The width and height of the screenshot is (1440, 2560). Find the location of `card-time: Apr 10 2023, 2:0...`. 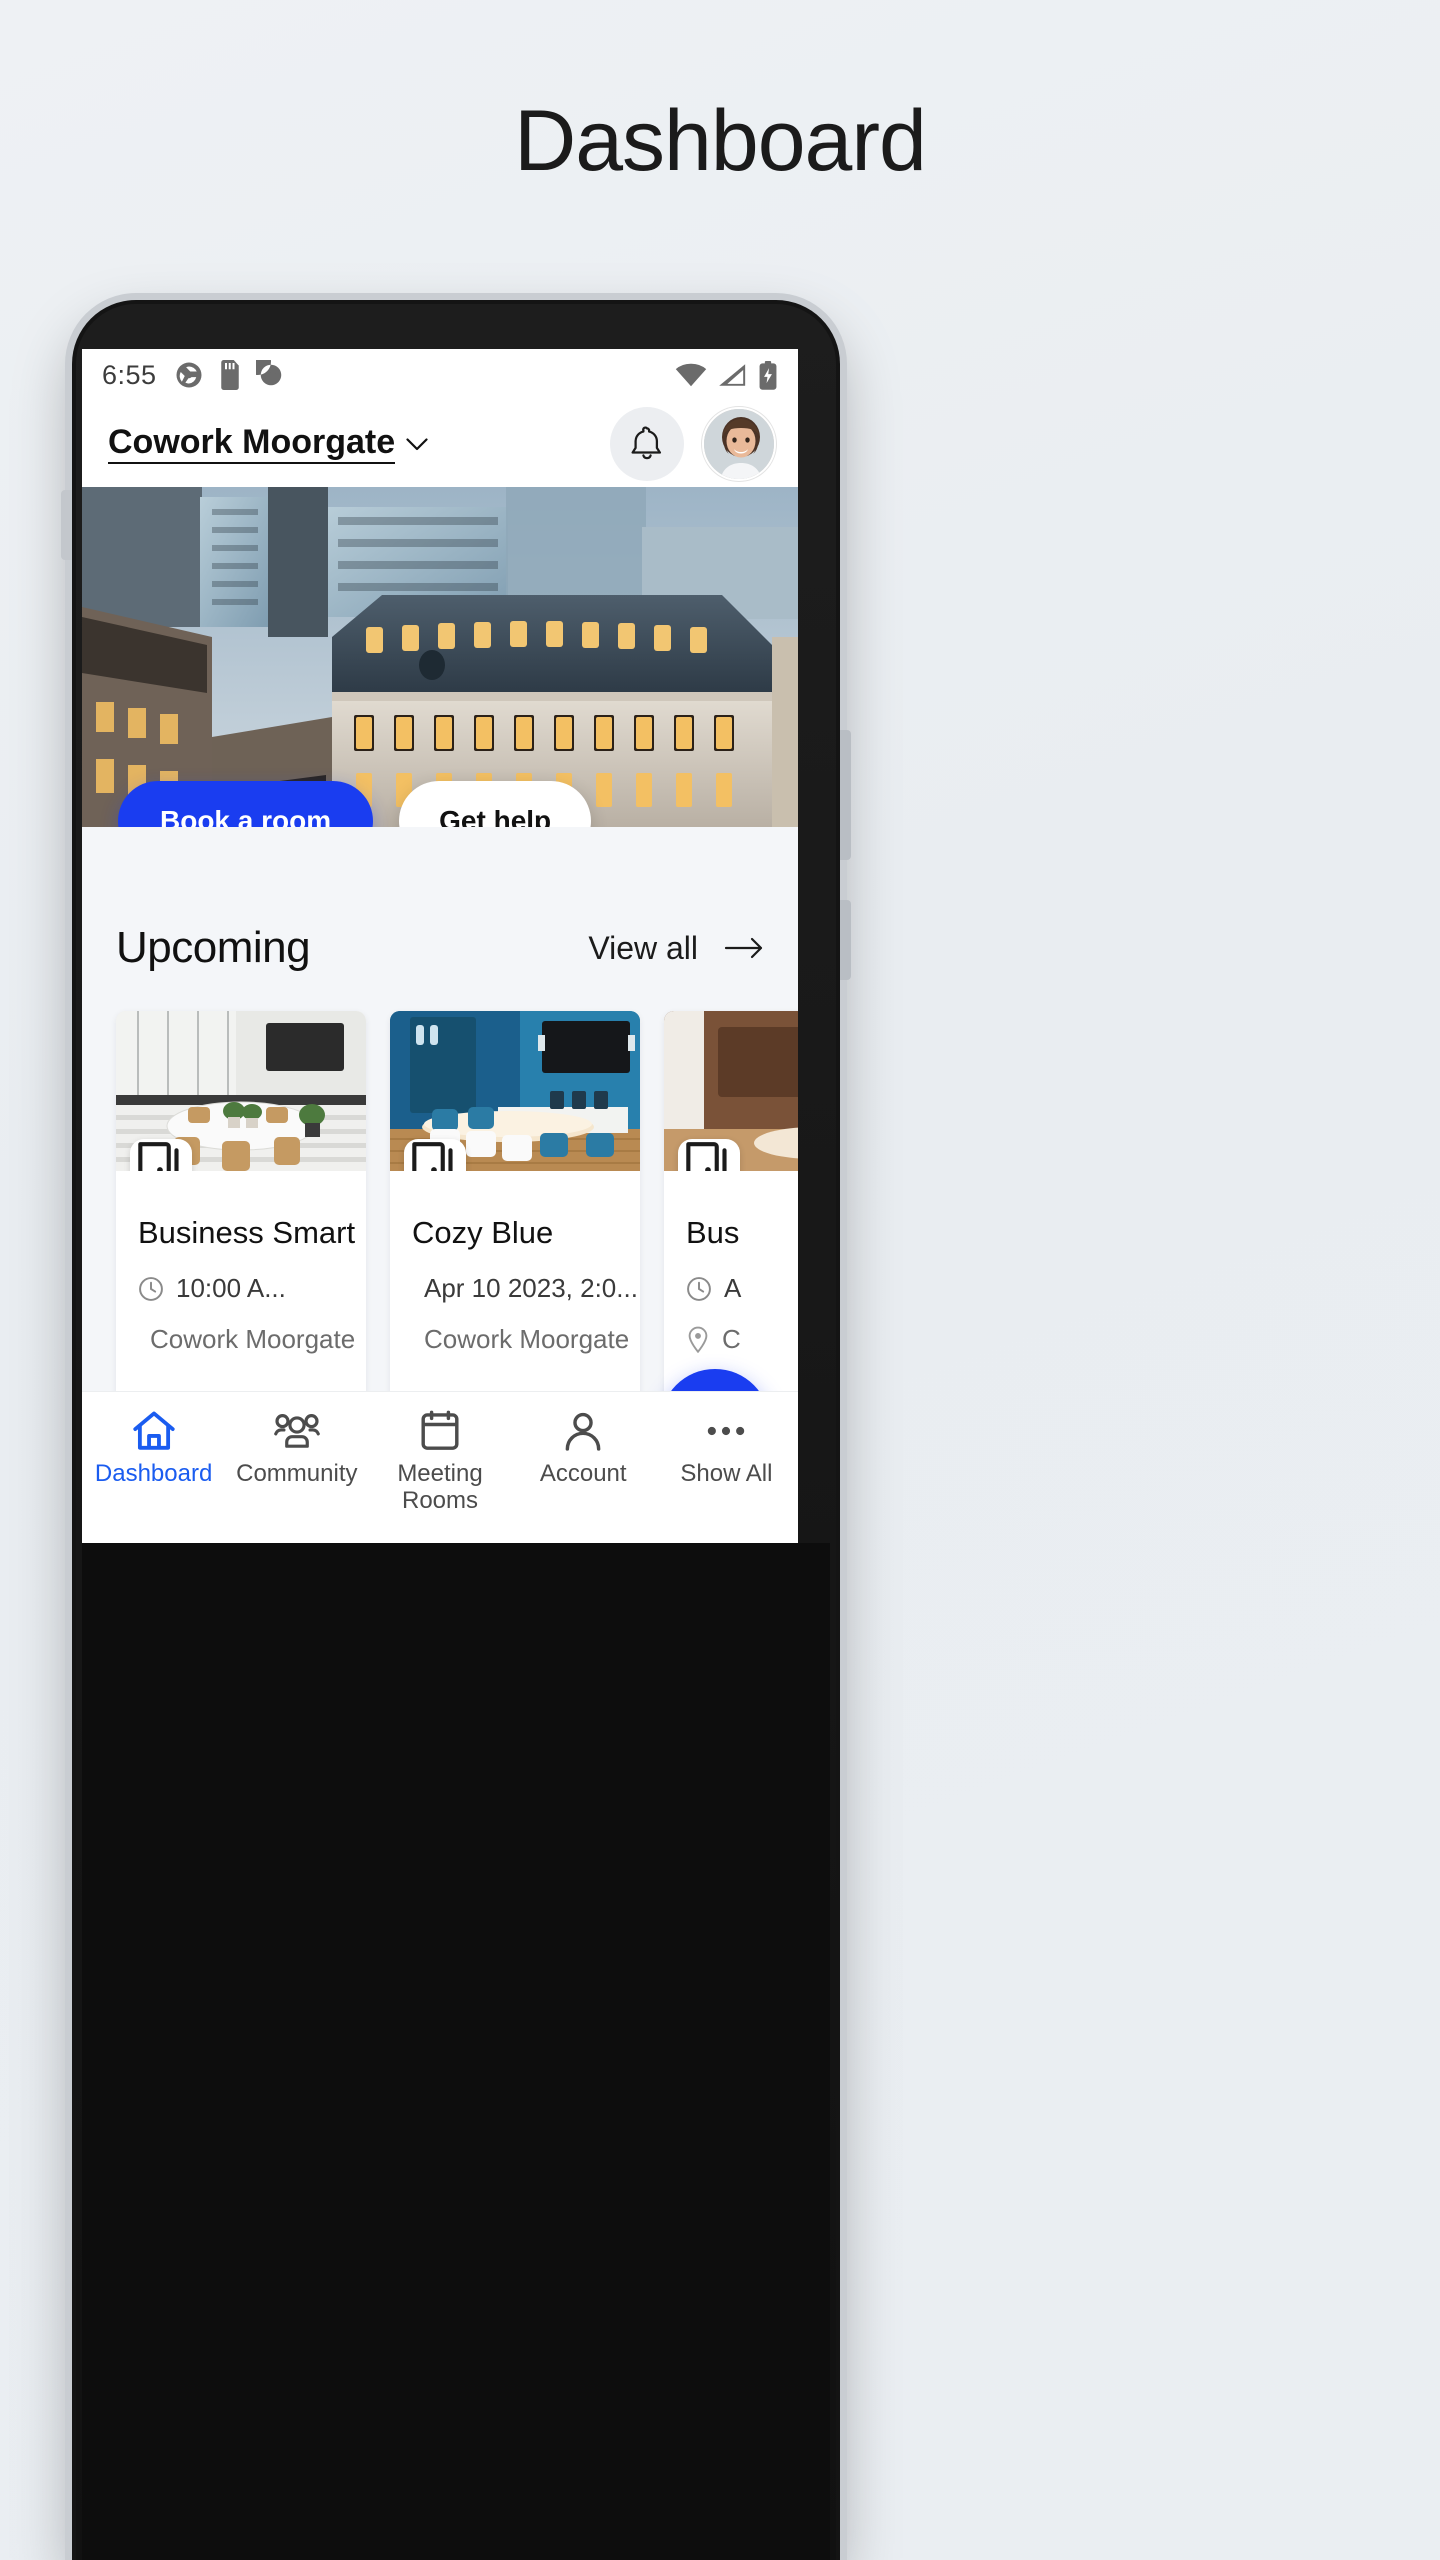

card-time: Apr 10 2023, 2:0... is located at coordinates (531, 1288).